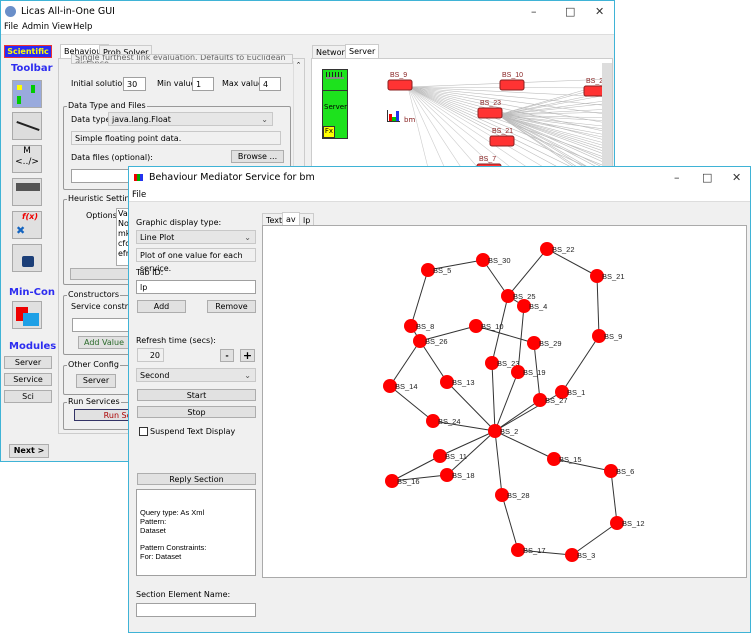 The height and width of the screenshot is (633, 754). What do you see at coordinates (196, 237) in the screenshot?
I see `display-type-select: Line Plot ⌄` at bounding box center [196, 237].